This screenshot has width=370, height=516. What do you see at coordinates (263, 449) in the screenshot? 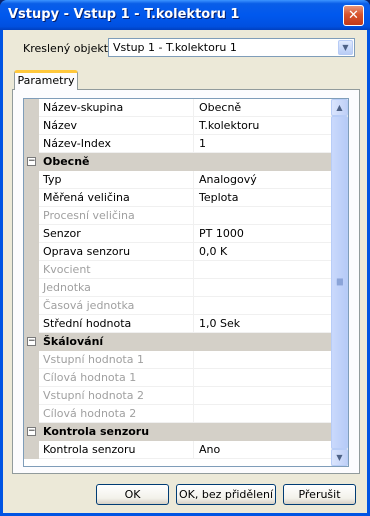
I see `property-value: Ano` at bounding box center [263, 449].